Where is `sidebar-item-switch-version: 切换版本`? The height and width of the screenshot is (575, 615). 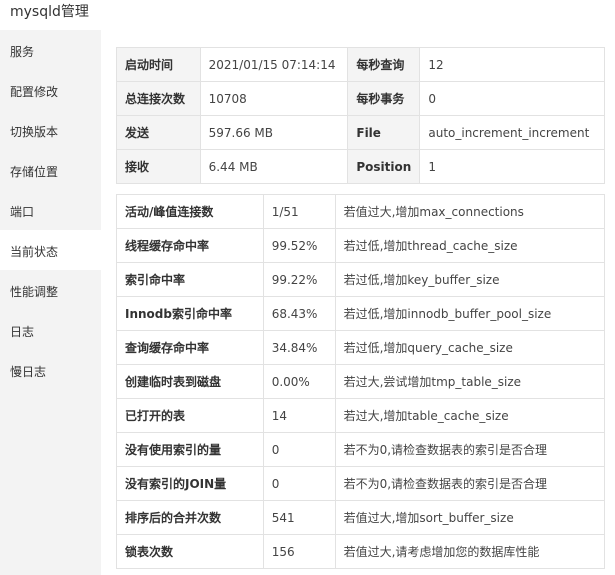
sidebar-item-switch-version: 切换版本 is located at coordinates (50, 130).